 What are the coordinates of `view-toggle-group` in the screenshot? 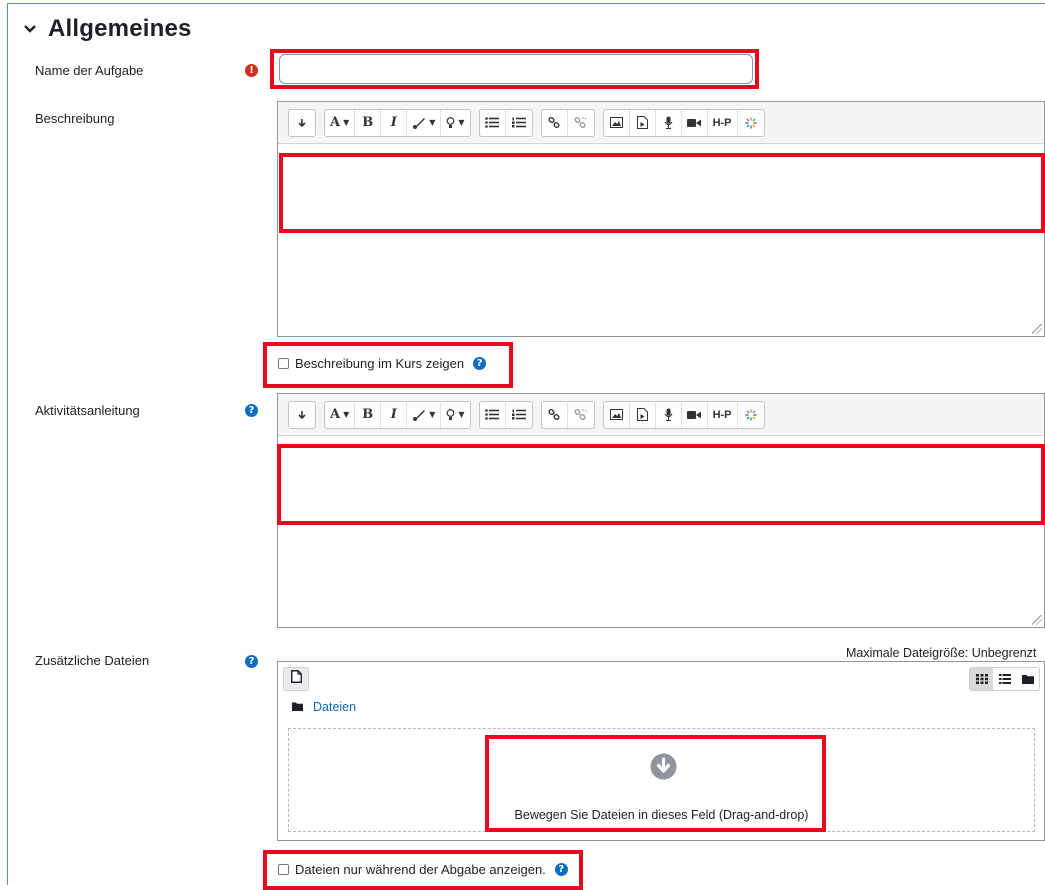 It's located at (1004, 679).